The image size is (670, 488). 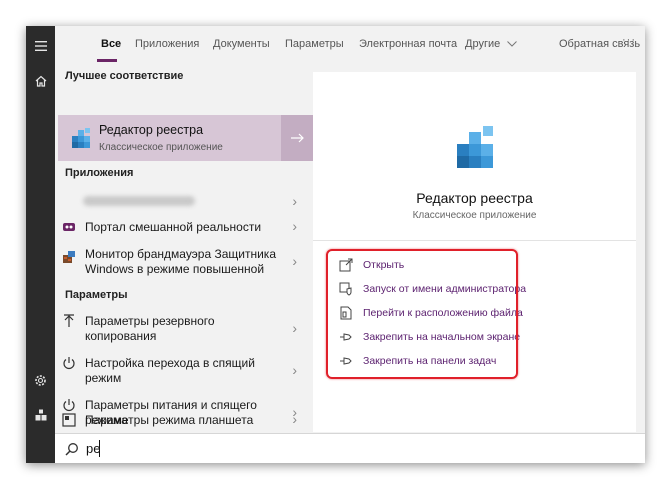 What do you see at coordinates (422, 314) in the screenshot?
I see `highlight-annotation-box` at bounding box center [422, 314].